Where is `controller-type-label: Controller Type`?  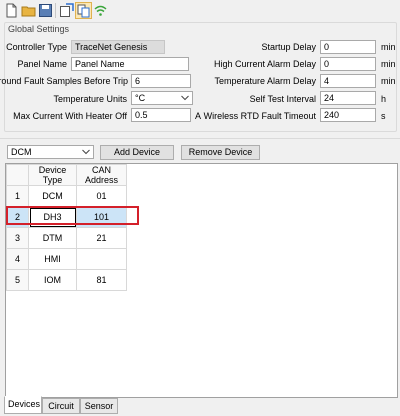
controller-type-label: Controller Type is located at coordinates (36, 47).